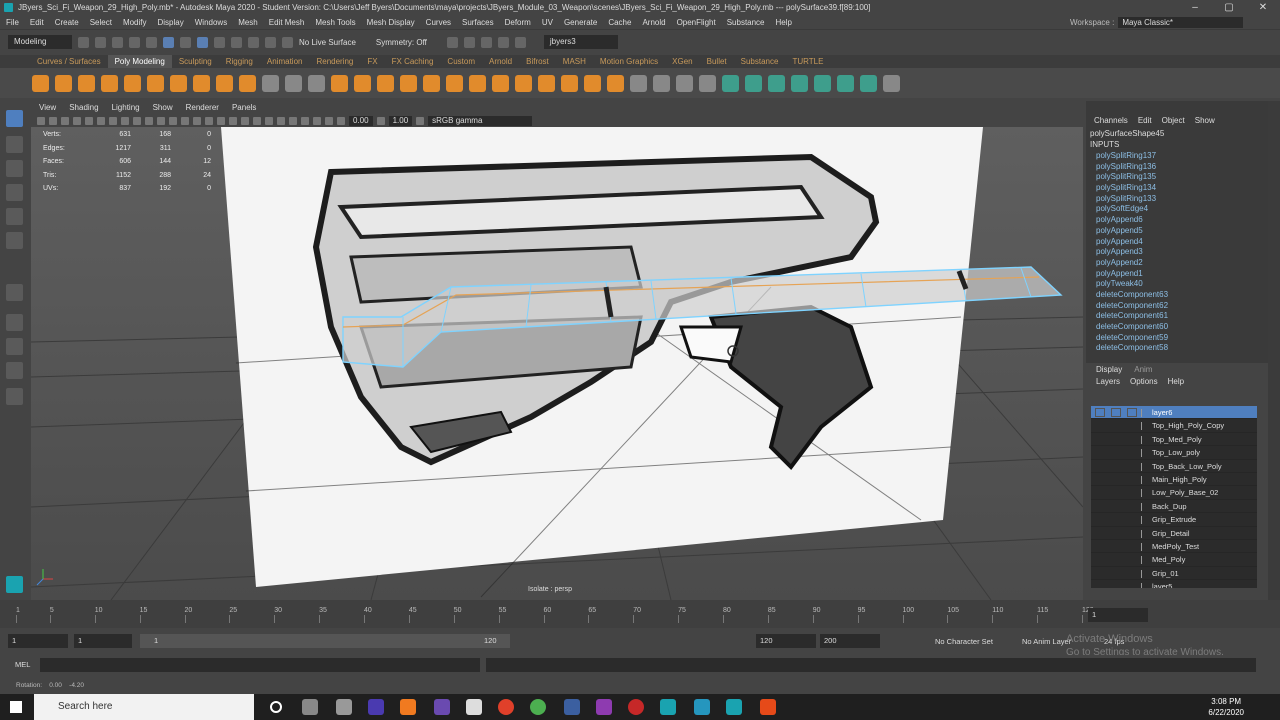  I want to click on ambient-occlusion-icon, so click(245, 120).